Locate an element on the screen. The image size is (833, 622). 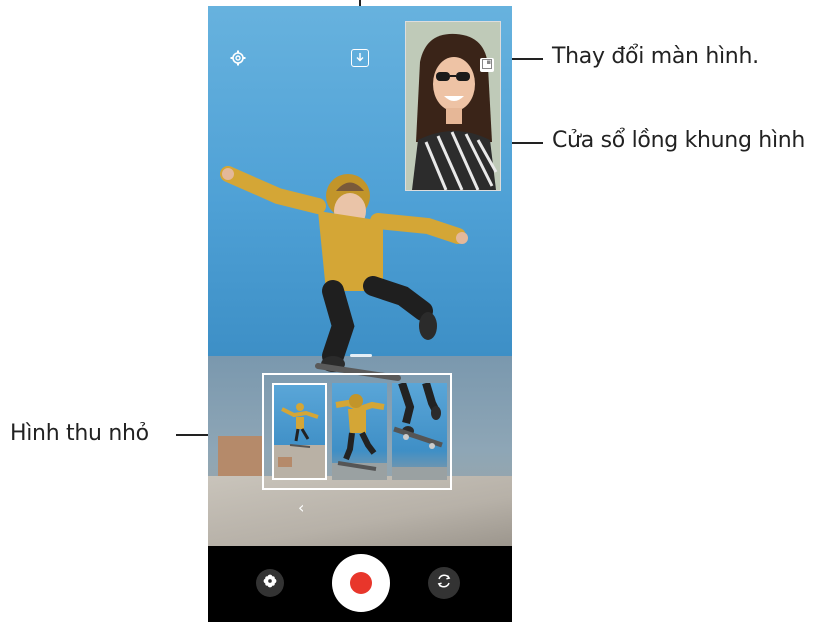
switch-screen-button is located at coordinates (487, 65).